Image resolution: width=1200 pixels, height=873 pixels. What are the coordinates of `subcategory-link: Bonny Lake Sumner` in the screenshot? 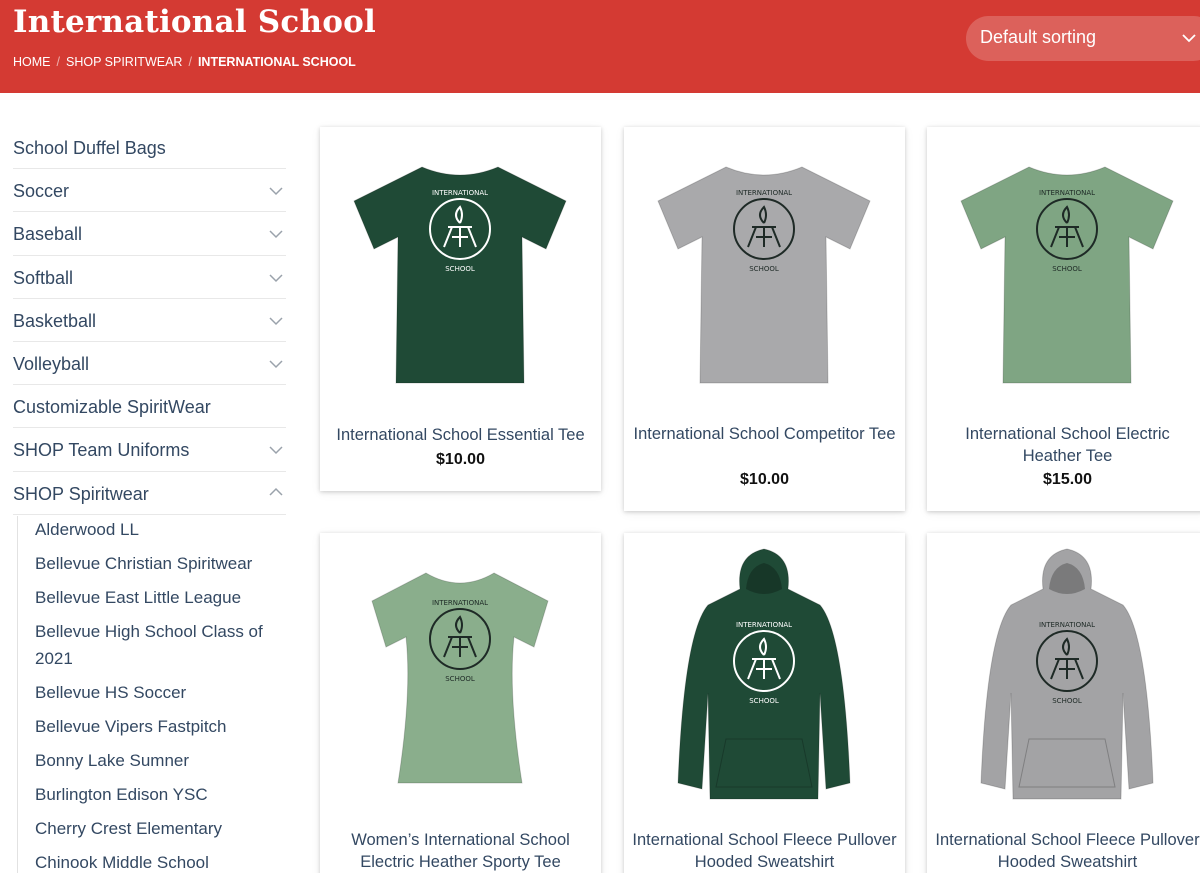 It's located at (161, 760).